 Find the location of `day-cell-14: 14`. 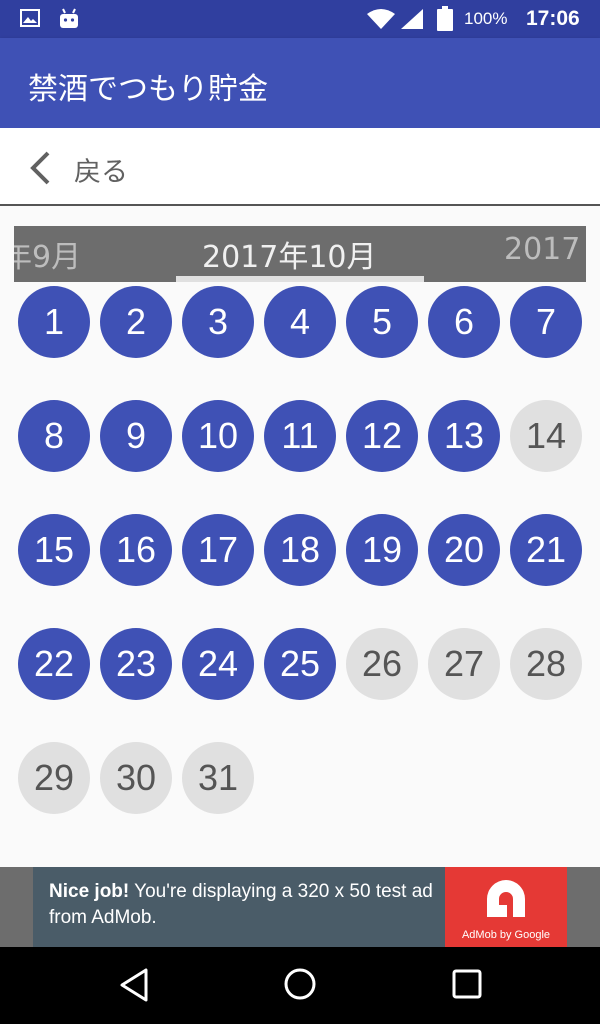

day-cell-14: 14 is located at coordinates (546, 436).